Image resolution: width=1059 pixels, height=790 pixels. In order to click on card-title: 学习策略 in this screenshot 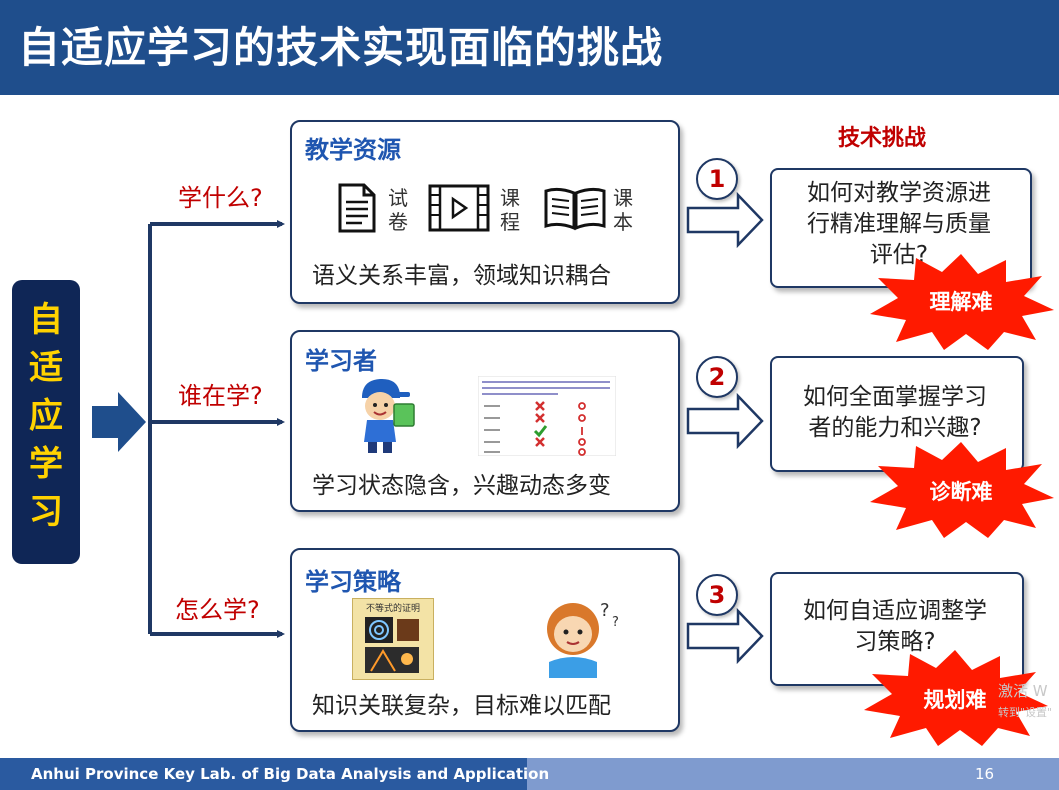, I will do `click(353, 582)`.